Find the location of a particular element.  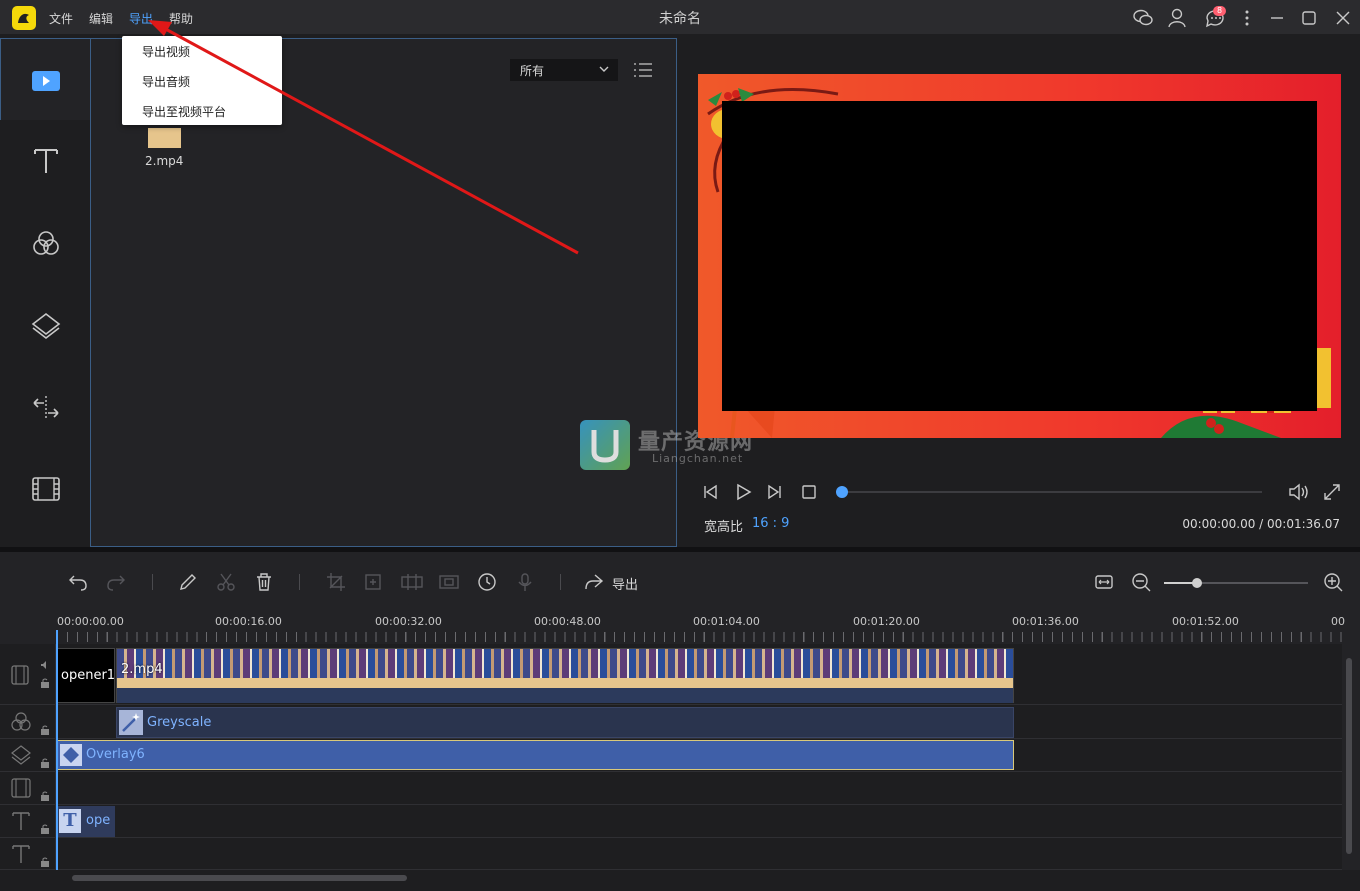

volume-small-icon is located at coordinates (45, 665).